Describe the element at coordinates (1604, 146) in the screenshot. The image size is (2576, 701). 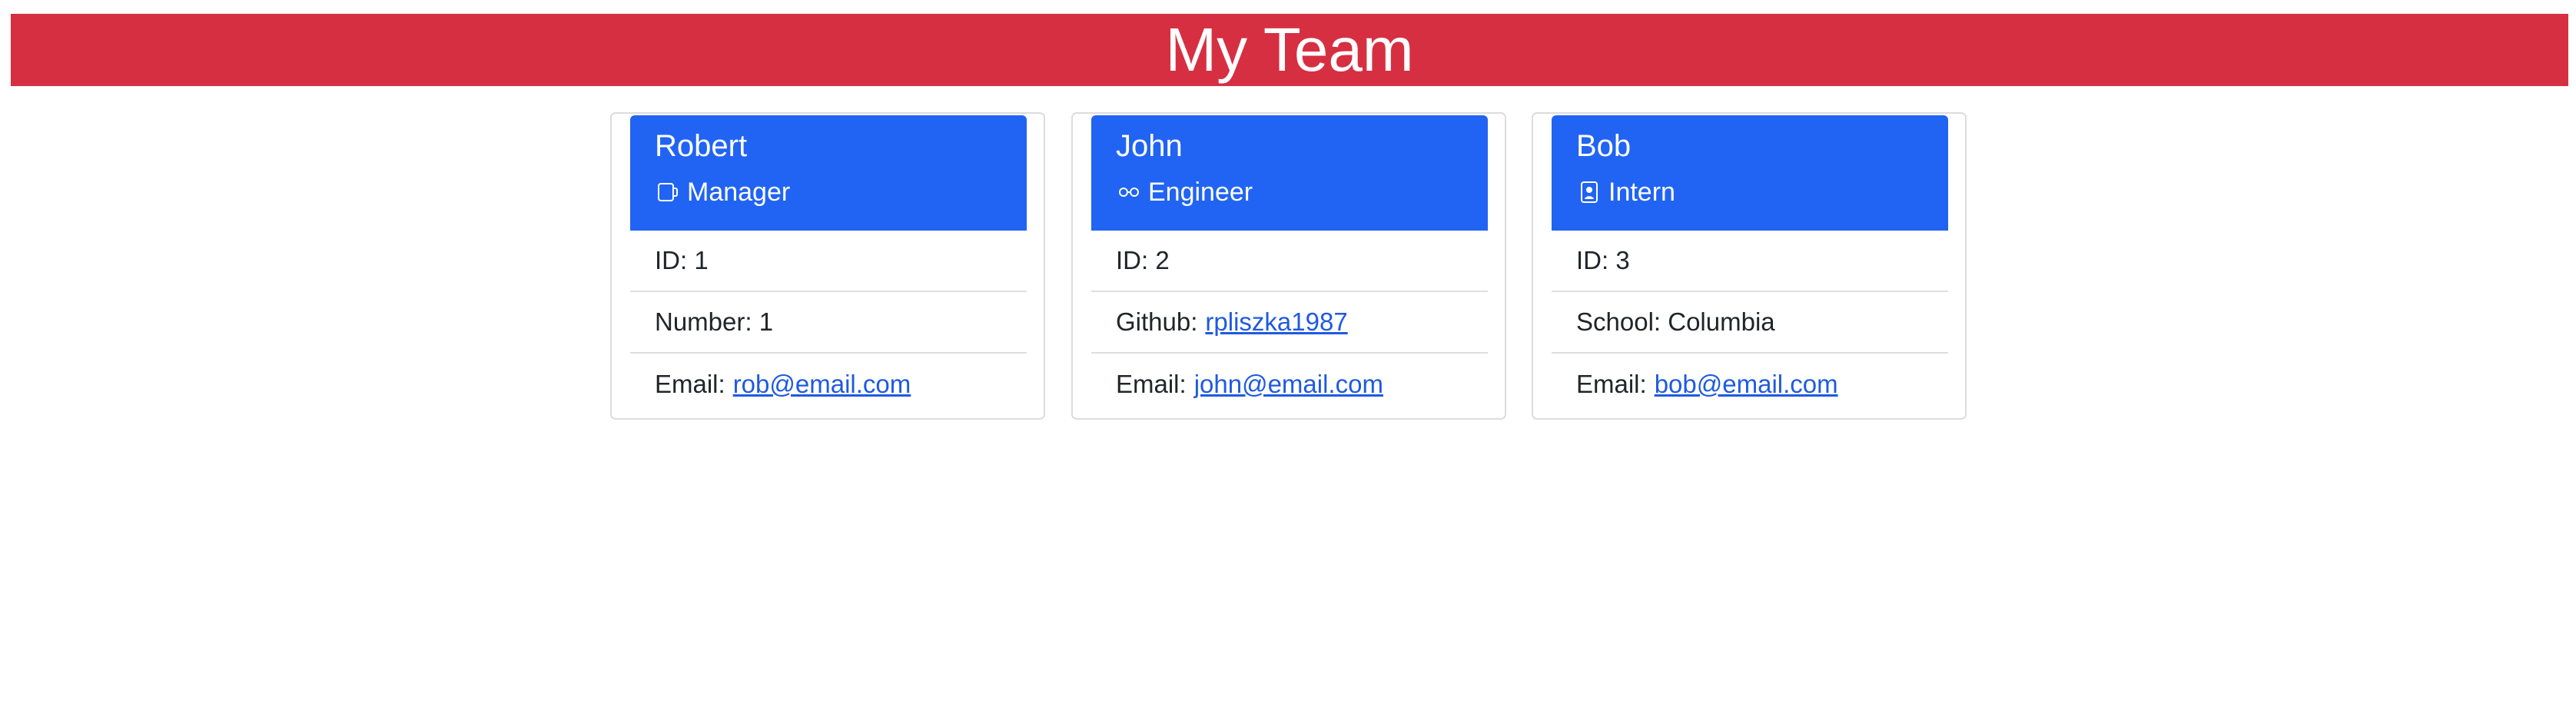
I see `employee-name: Bob` at that location.